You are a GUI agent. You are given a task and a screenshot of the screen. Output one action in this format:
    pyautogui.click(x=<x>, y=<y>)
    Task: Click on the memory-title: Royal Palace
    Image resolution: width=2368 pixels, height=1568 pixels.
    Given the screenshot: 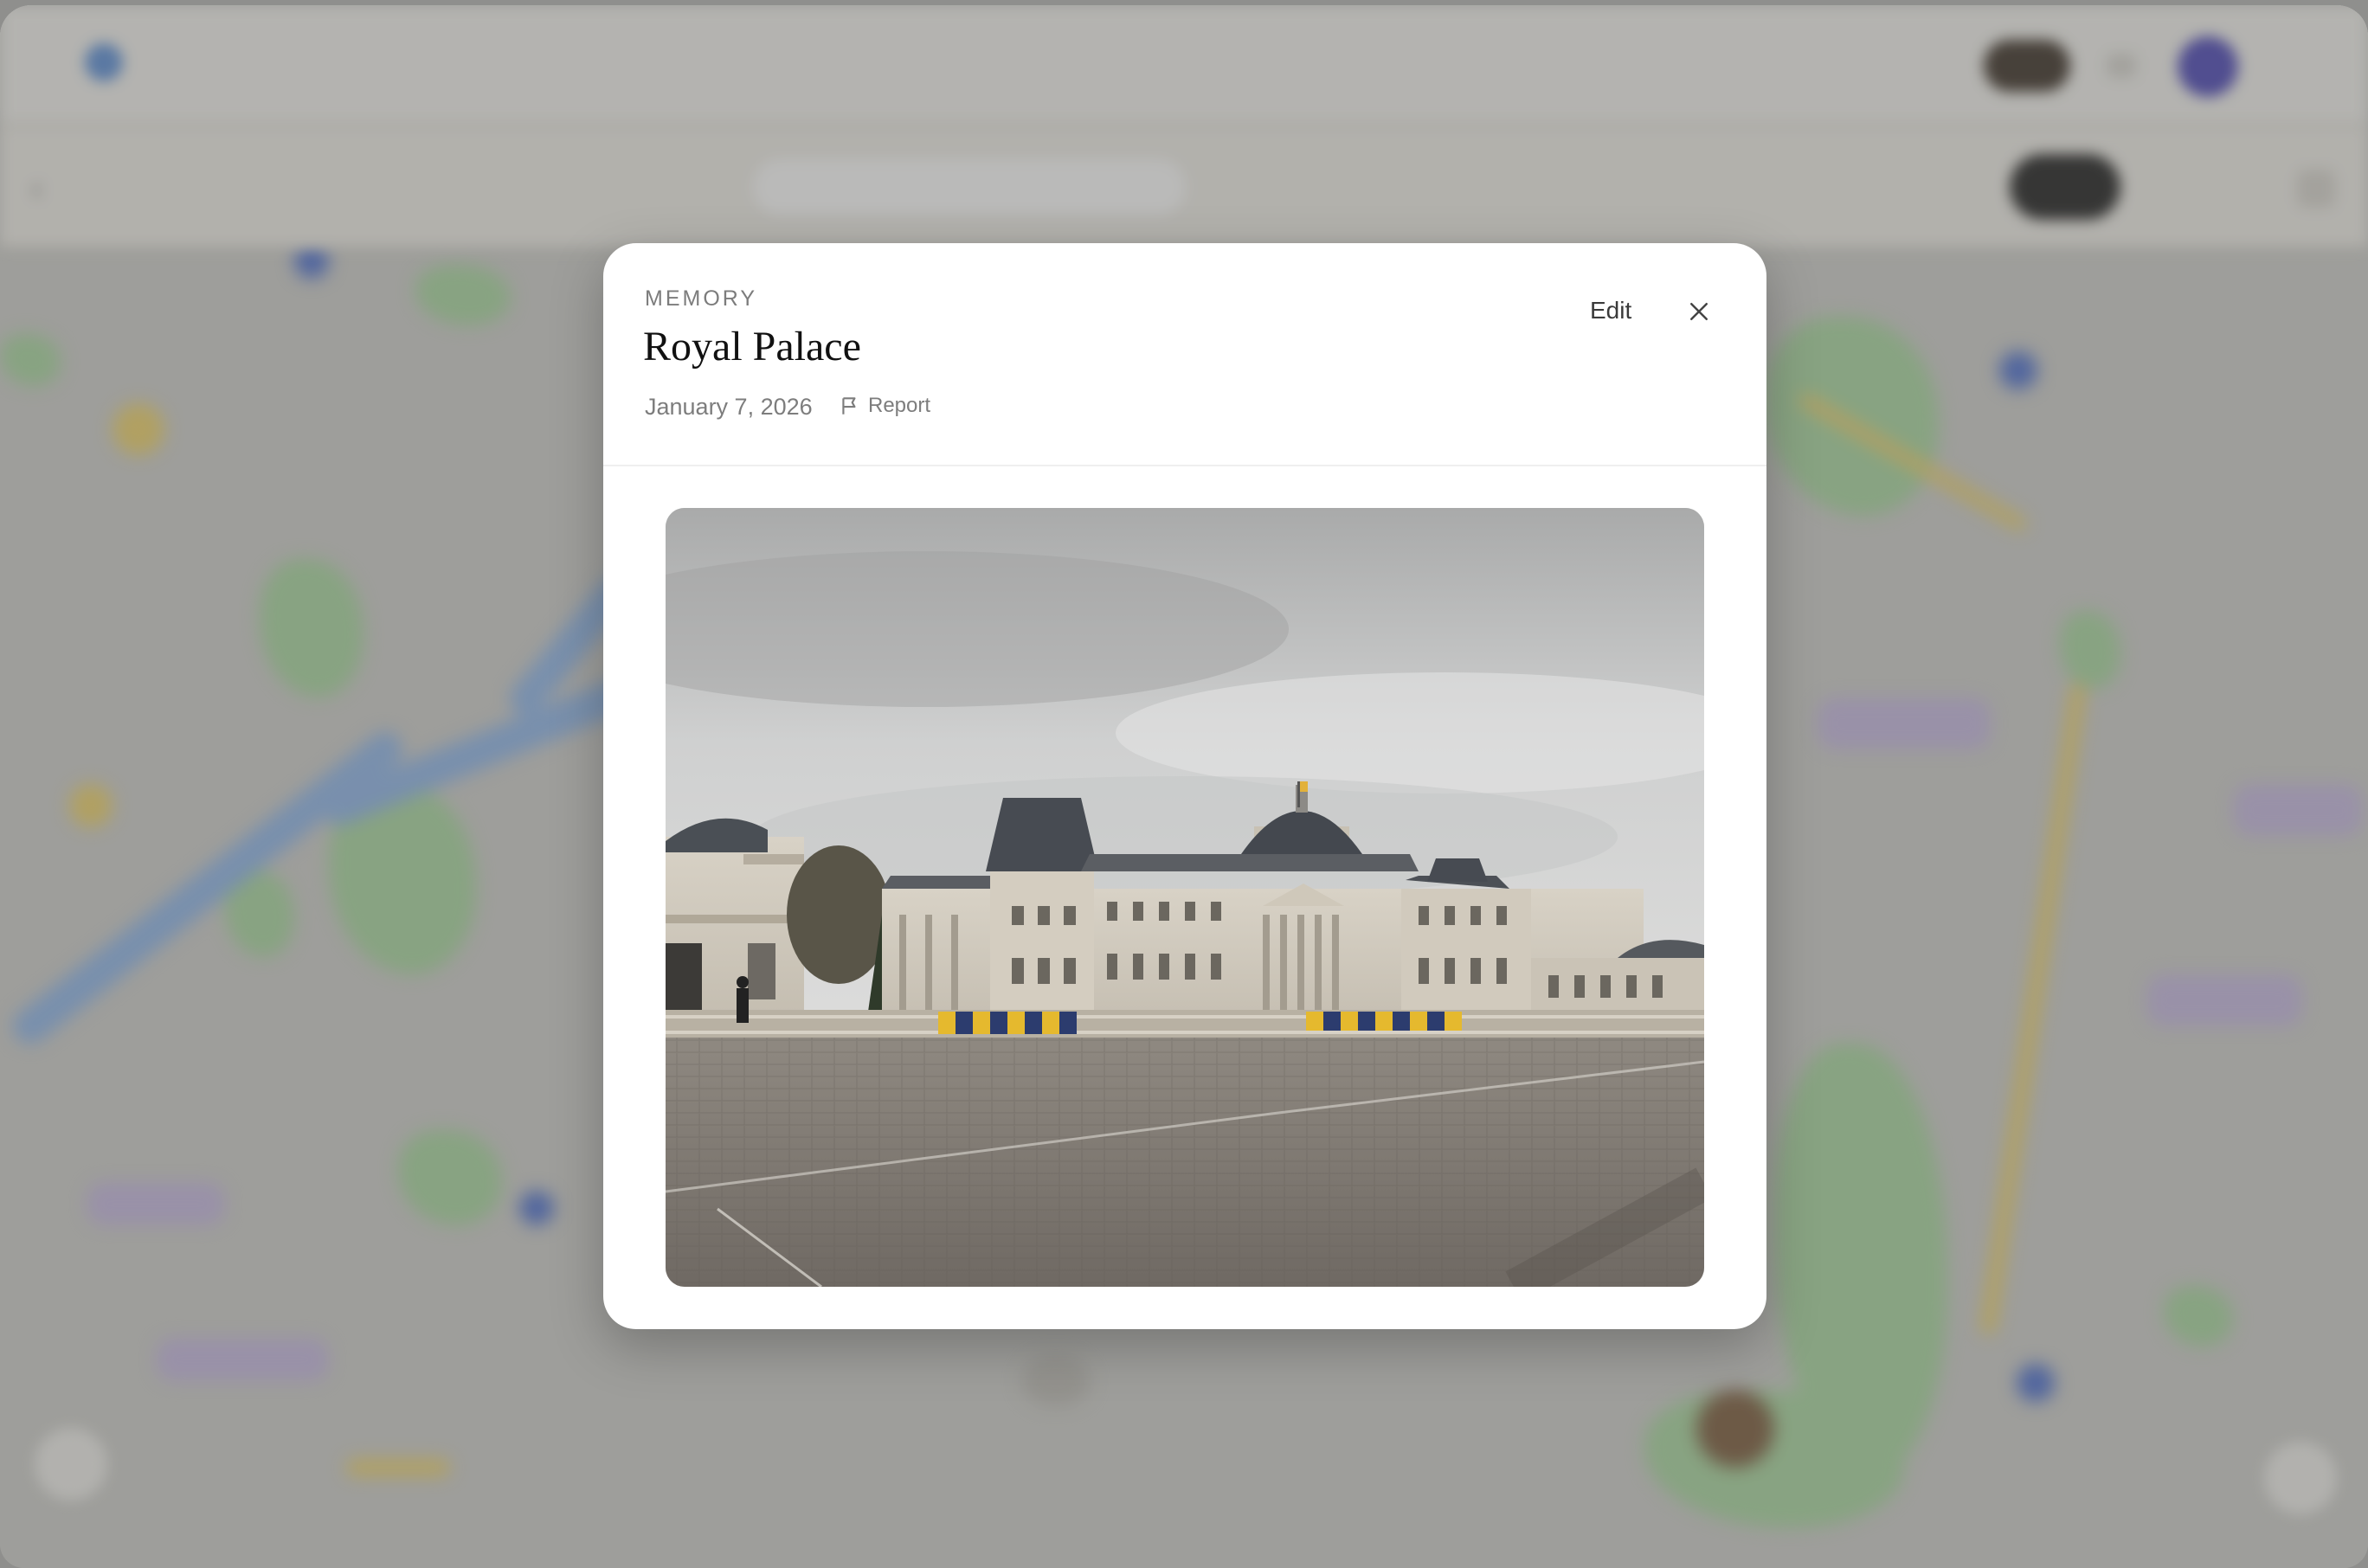 What is the action you would take?
    pyautogui.click(x=752, y=347)
    